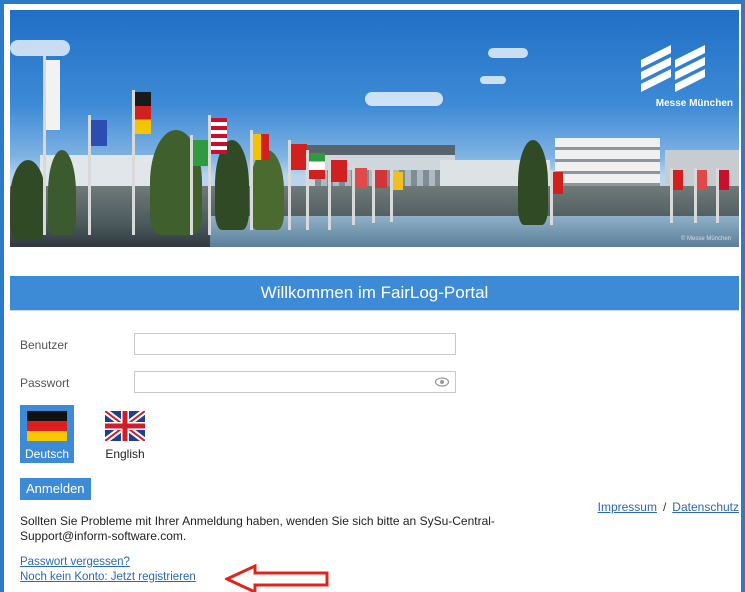 The image size is (745, 592). What do you see at coordinates (668, 507) in the screenshot?
I see `footer-links: Impressum / Datenschutz` at bounding box center [668, 507].